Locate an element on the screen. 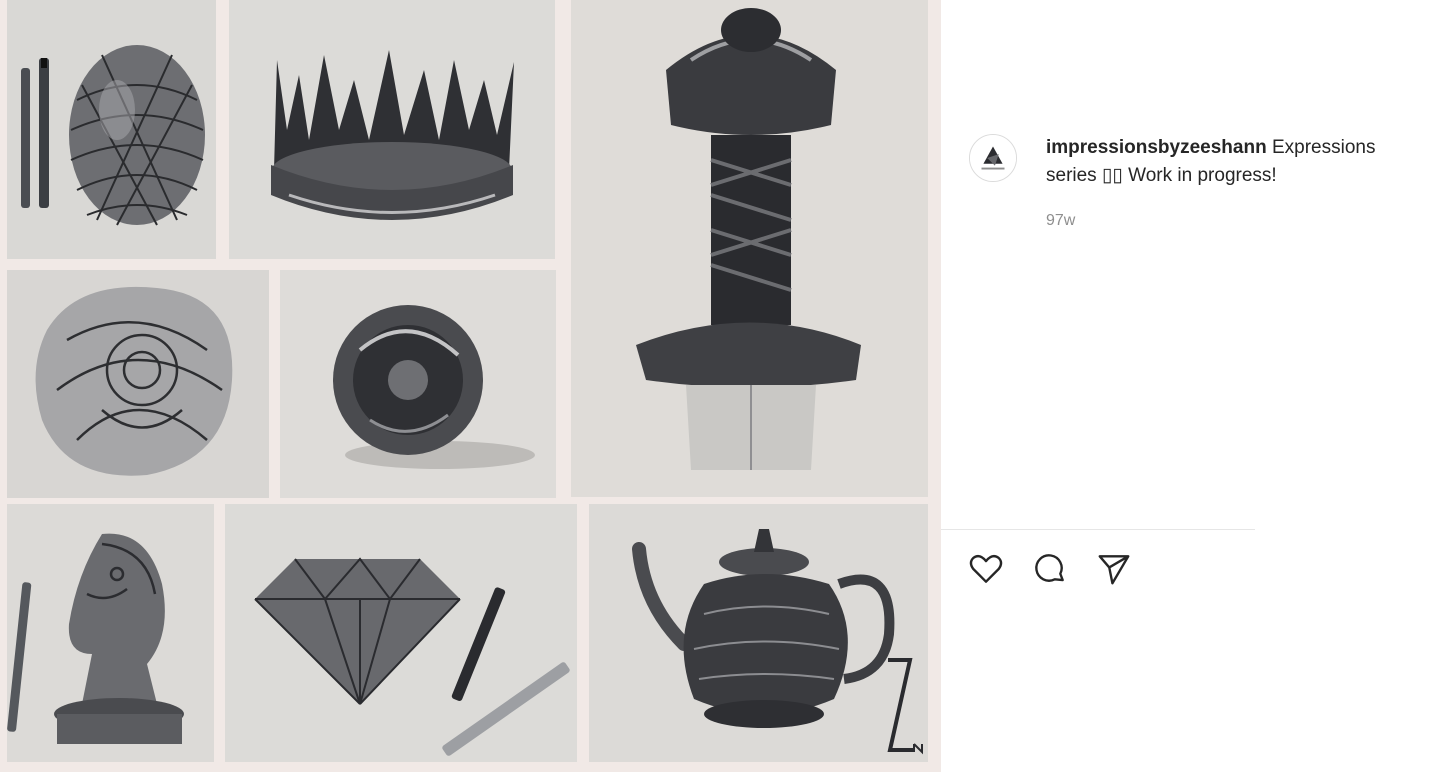  share-button is located at coordinates (1114, 569).